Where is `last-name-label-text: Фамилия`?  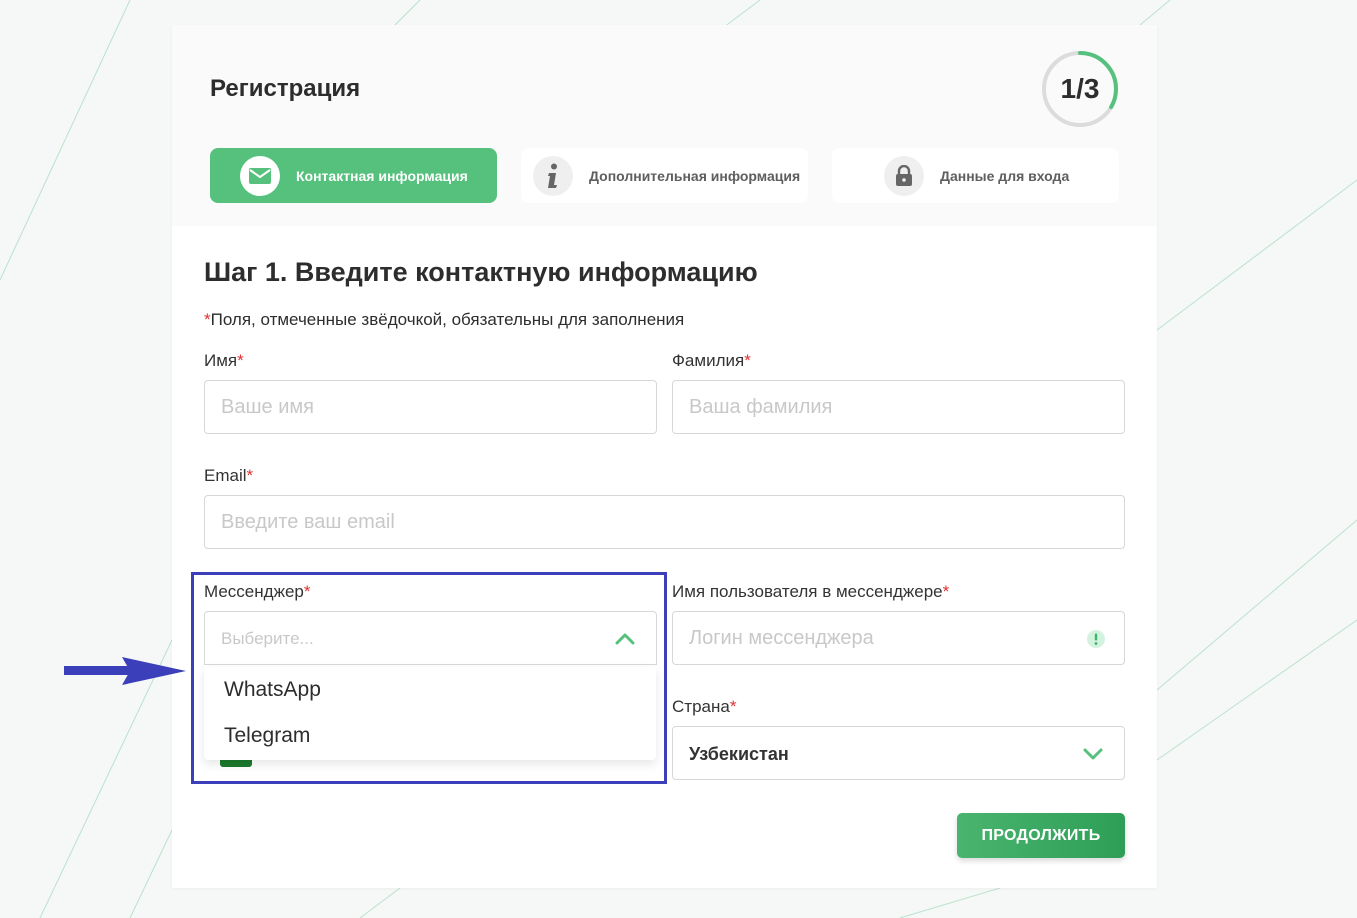
last-name-label-text: Фамилия is located at coordinates (708, 360).